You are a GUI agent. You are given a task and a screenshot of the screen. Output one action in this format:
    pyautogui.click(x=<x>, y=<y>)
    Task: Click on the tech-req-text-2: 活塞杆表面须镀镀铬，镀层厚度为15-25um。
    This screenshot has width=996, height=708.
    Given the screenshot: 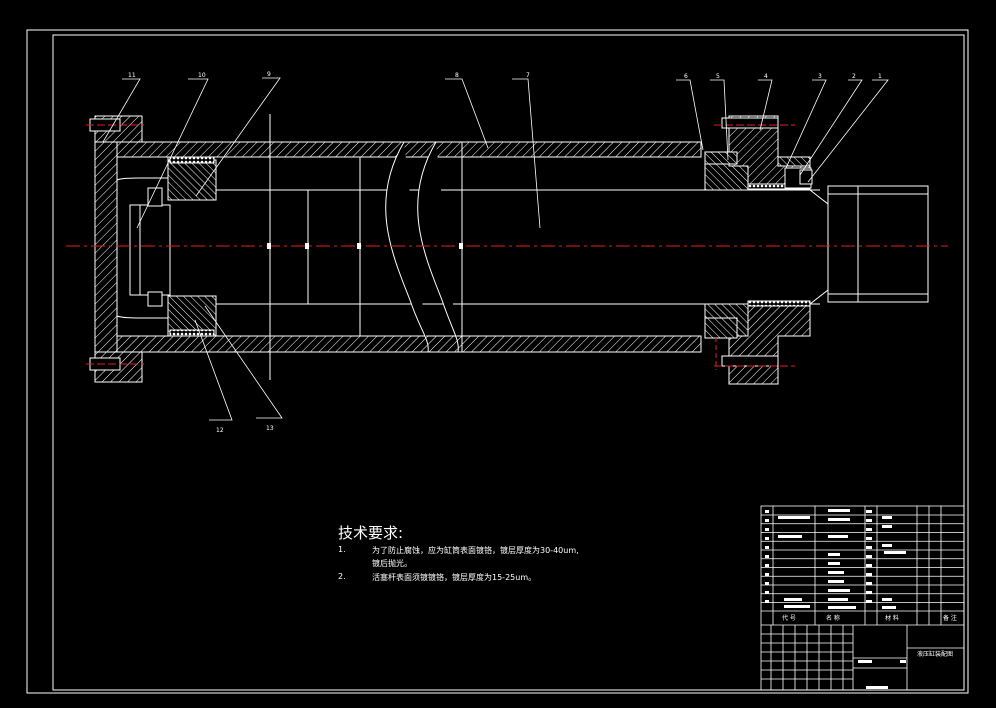 What is the action you would take?
    pyautogui.click(x=454, y=577)
    